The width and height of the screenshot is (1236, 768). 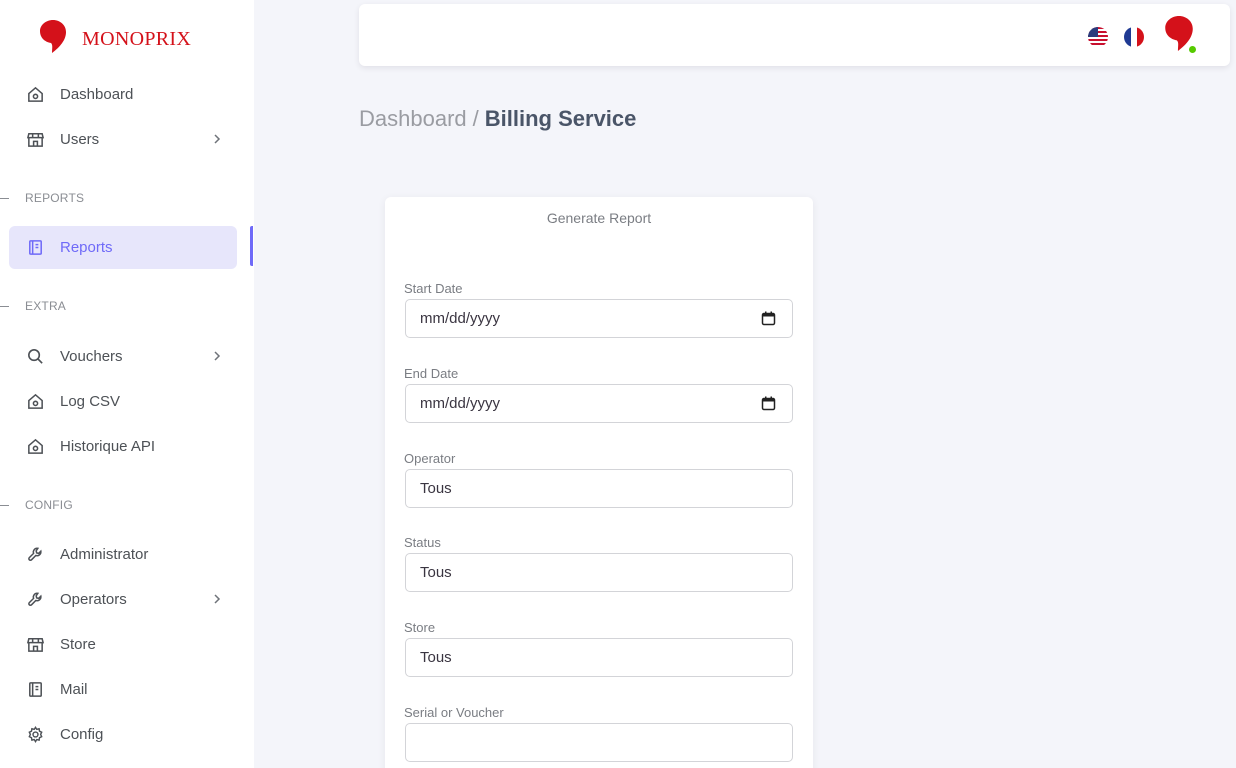 What do you see at coordinates (123, 734) in the screenshot?
I see `sidebar-item-config: Config` at bounding box center [123, 734].